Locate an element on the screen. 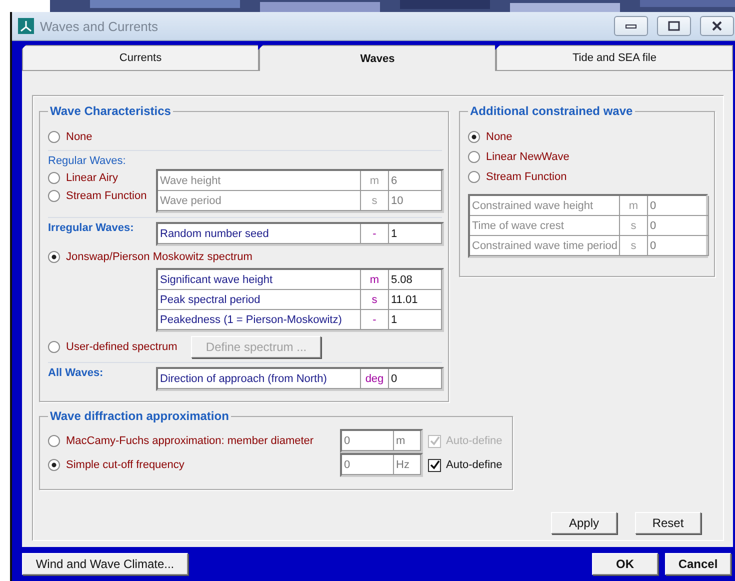 The height and width of the screenshot is (581, 735). param-label: Direction of approach (from North) is located at coordinates (259, 379).